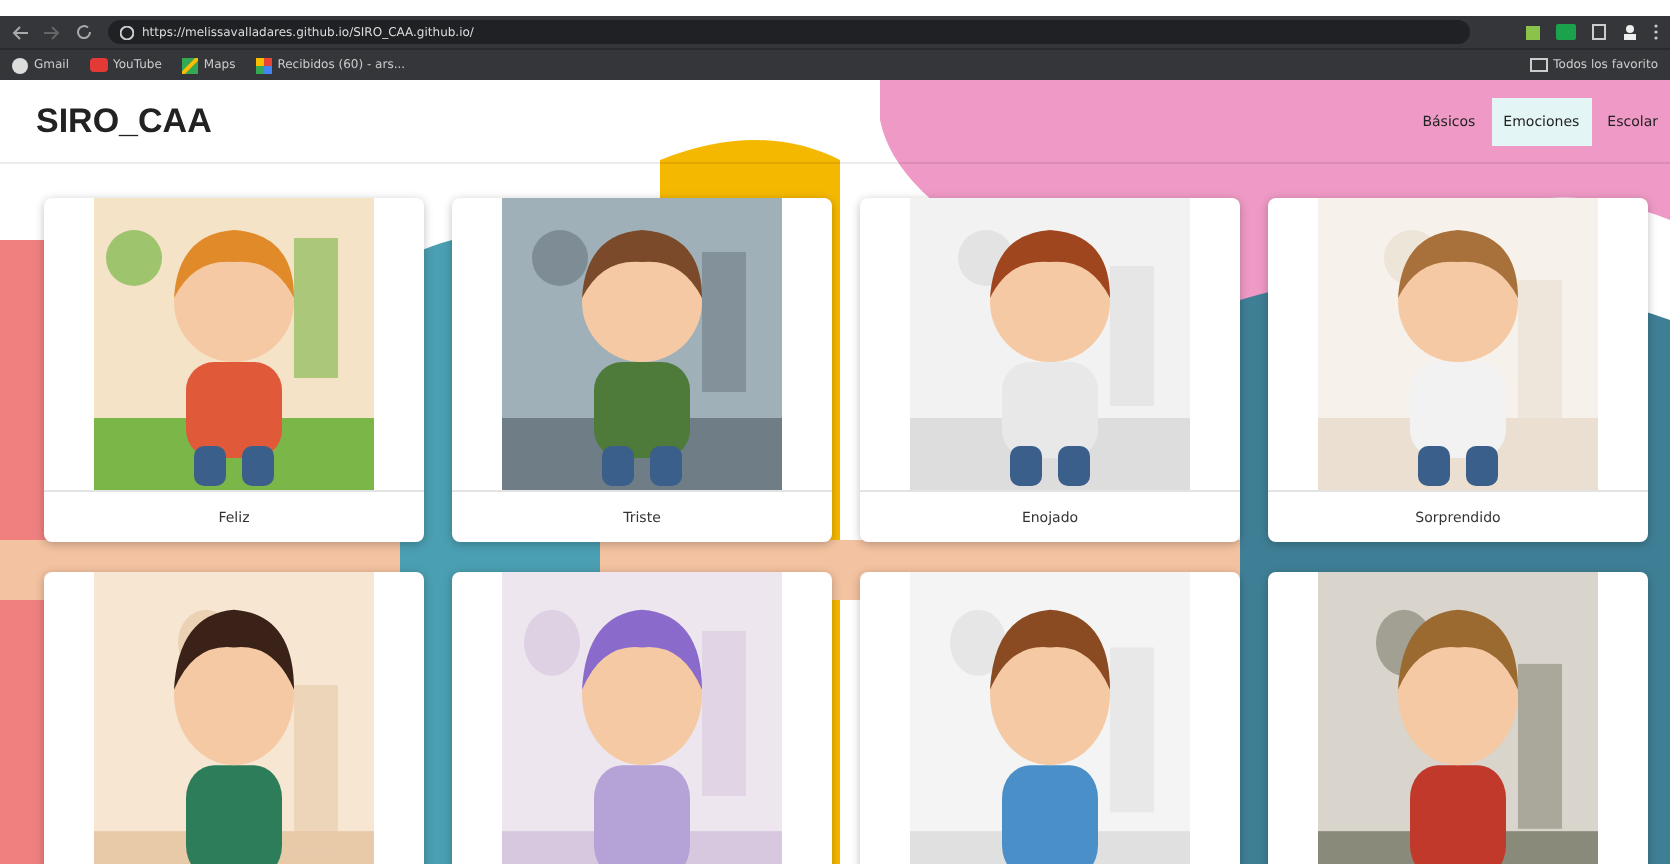 Image resolution: width=1670 pixels, height=864 pixels. I want to click on reload-icon, so click(84, 32).